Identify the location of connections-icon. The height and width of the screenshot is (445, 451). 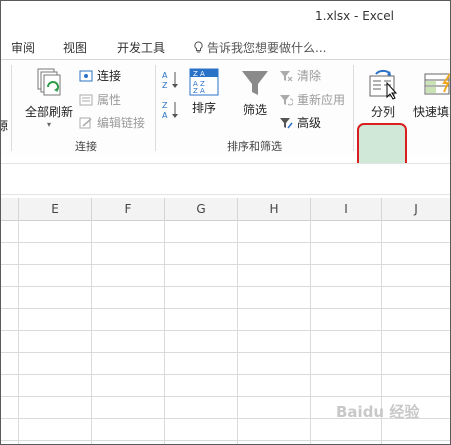
(86, 75).